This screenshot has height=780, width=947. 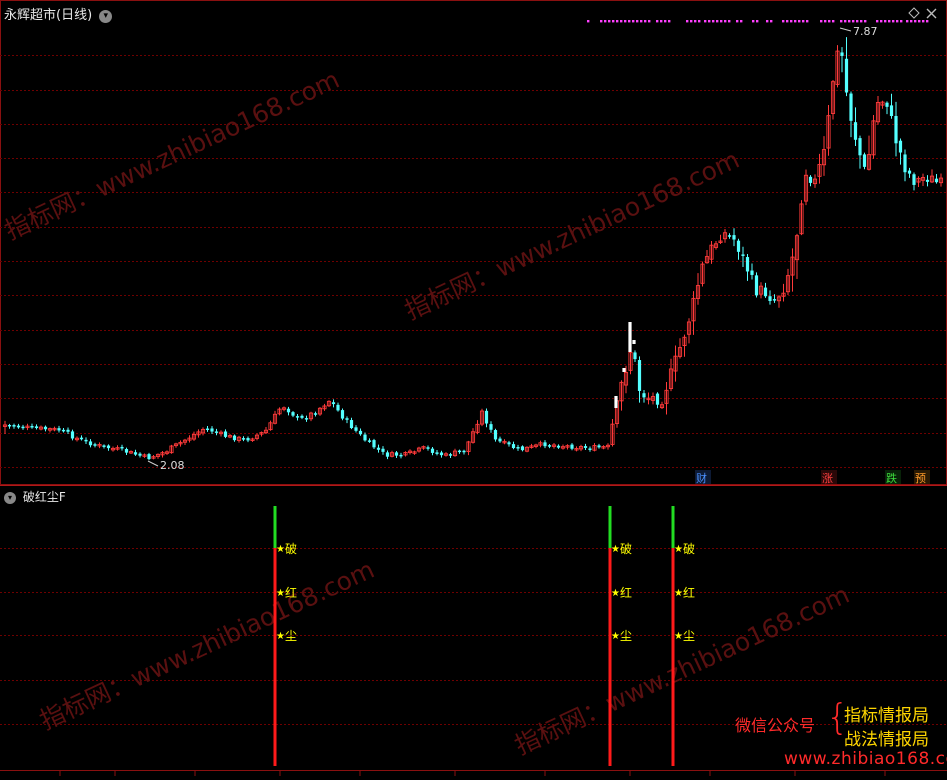 What do you see at coordinates (812, 477) in the screenshot?
I see `event-tags: 财 涨 跌 预` at bounding box center [812, 477].